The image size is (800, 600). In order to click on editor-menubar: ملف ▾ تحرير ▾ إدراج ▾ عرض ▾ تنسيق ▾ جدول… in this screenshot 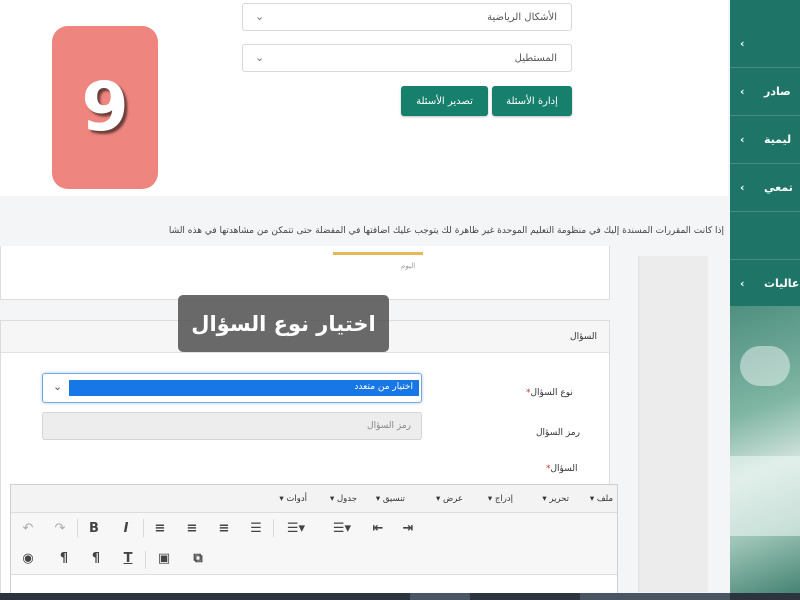, I will do `click(314, 499)`.